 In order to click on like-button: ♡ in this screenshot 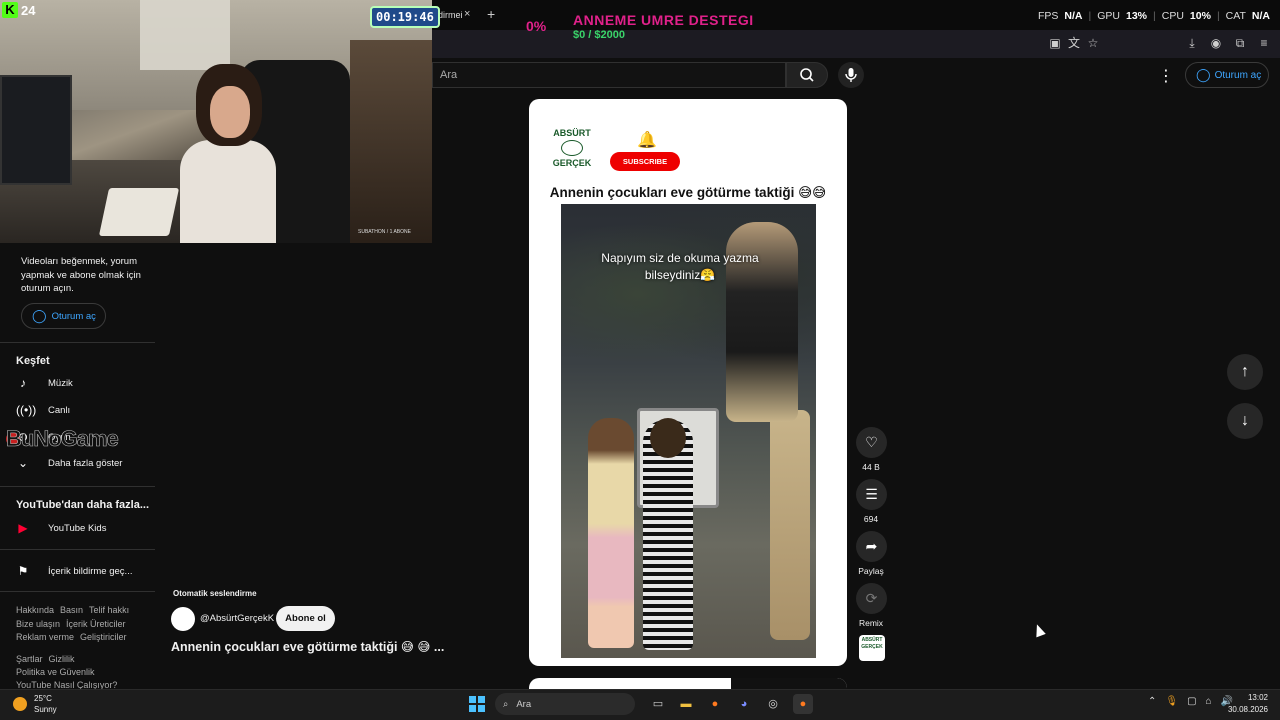, I will do `click(871, 442)`.